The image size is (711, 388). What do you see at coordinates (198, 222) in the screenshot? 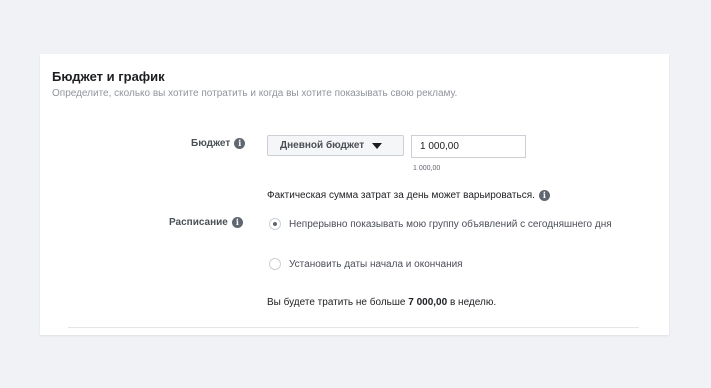
I see `schedule-label: Расписание` at bounding box center [198, 222].